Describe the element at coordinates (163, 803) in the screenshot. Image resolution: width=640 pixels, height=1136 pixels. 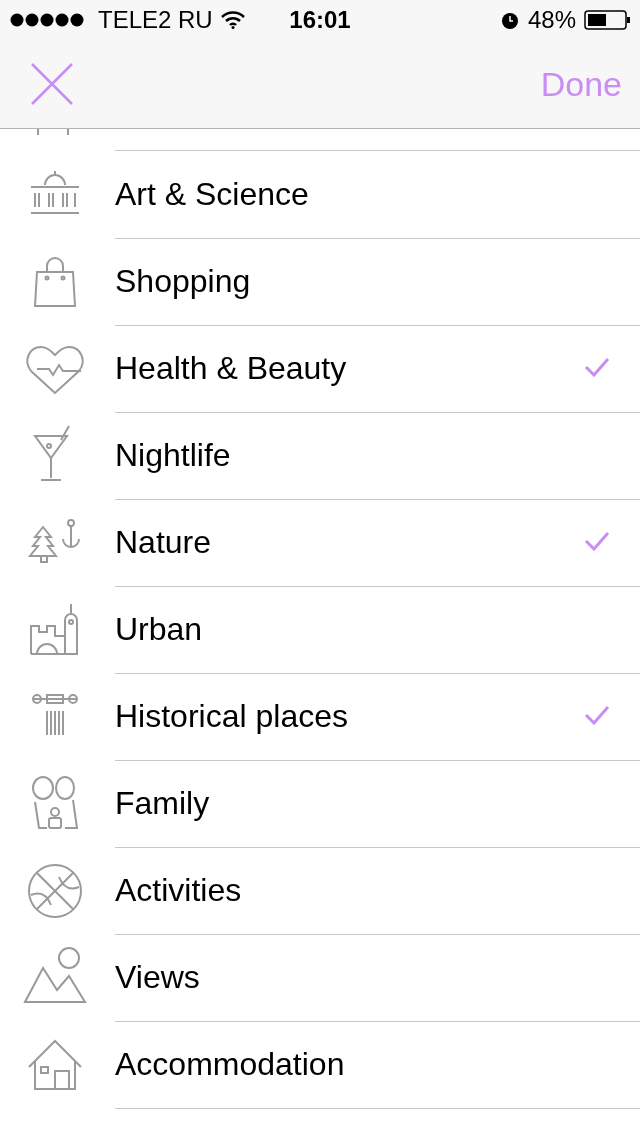
I see `category-label: Family` at that location.